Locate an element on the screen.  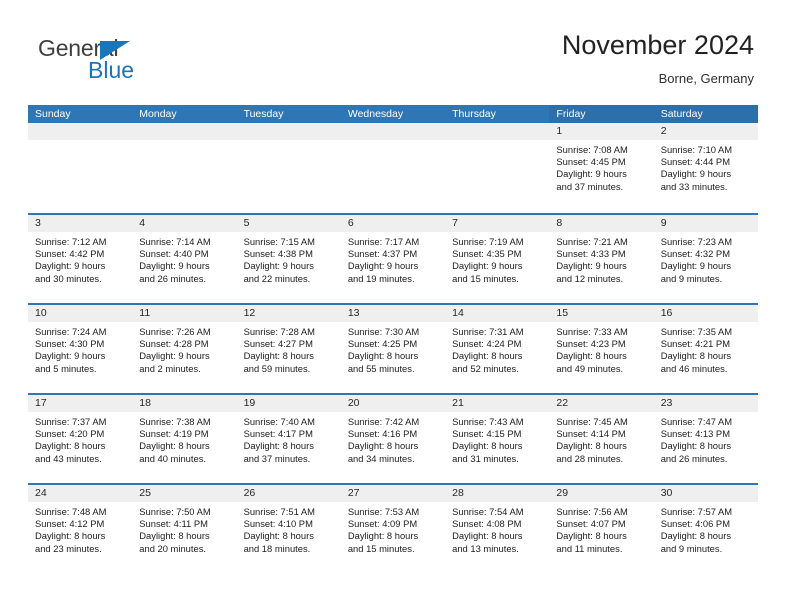
daylight-text-line2: and 23 minutes. is located at coordinates (68, 548).